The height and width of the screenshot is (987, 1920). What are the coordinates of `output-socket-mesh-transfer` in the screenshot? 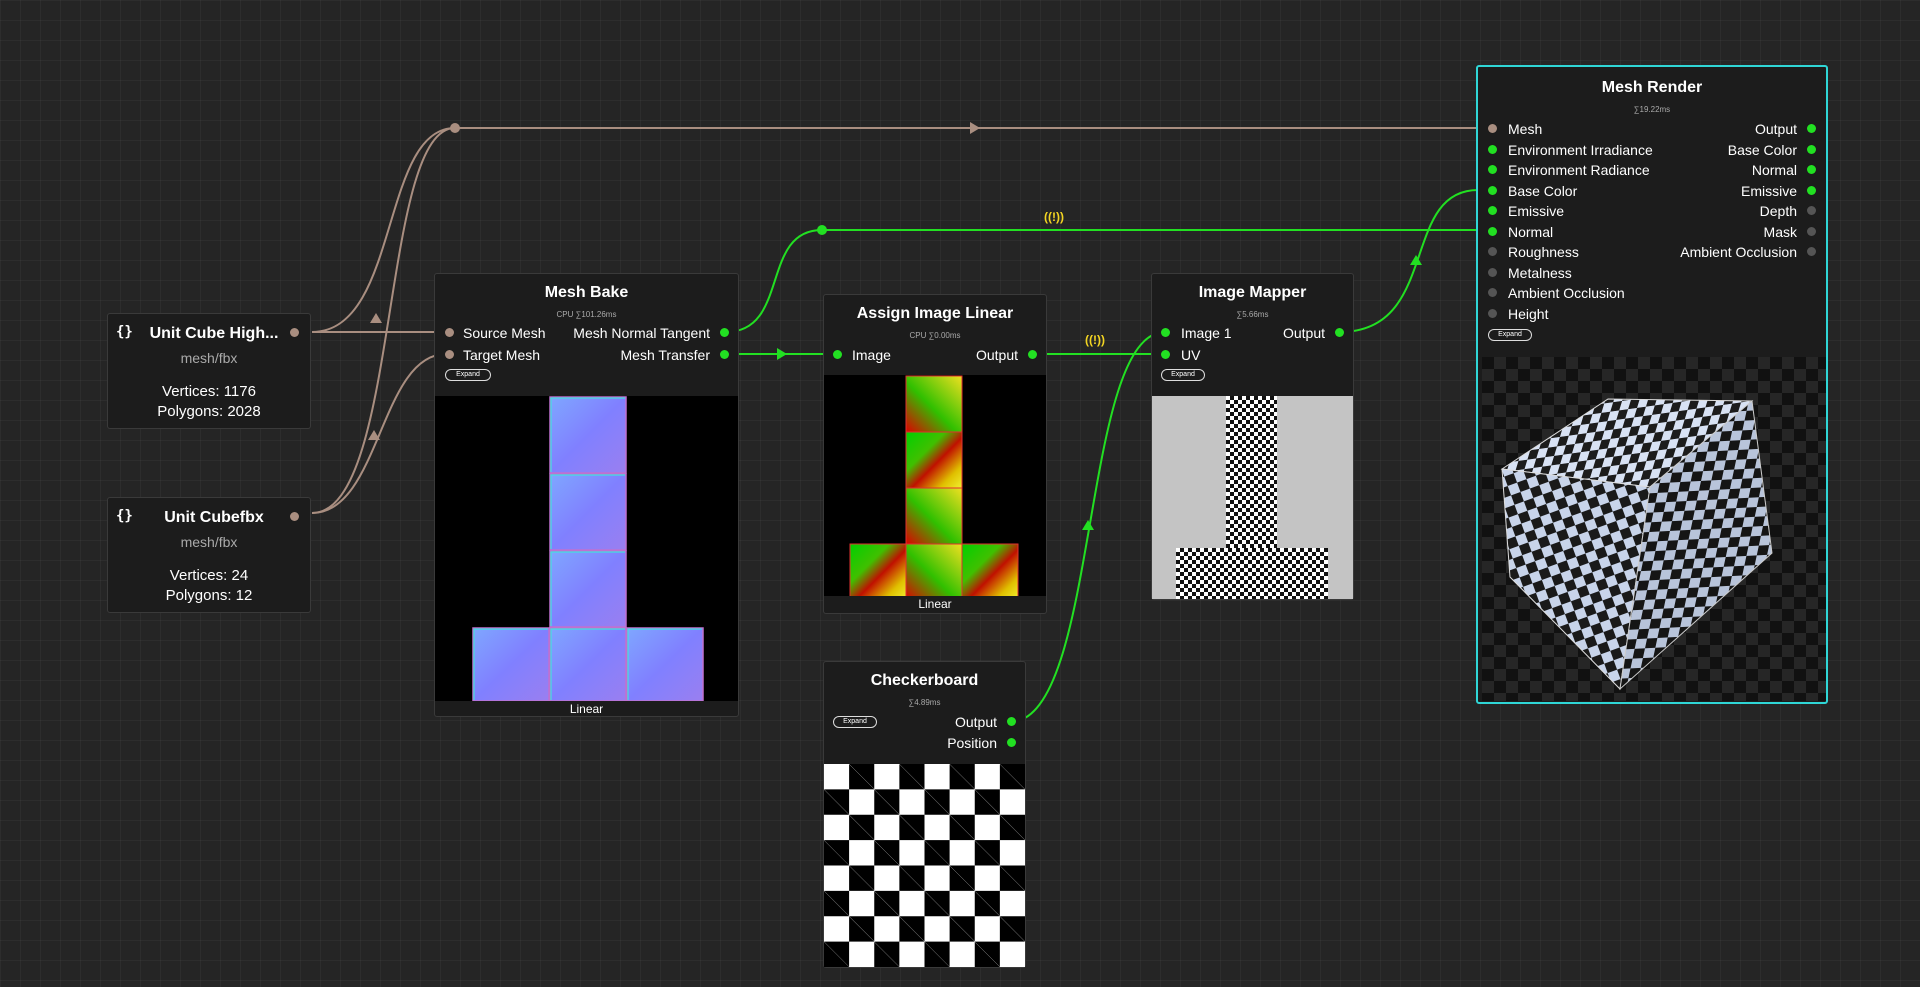 It's located at (724, 354).